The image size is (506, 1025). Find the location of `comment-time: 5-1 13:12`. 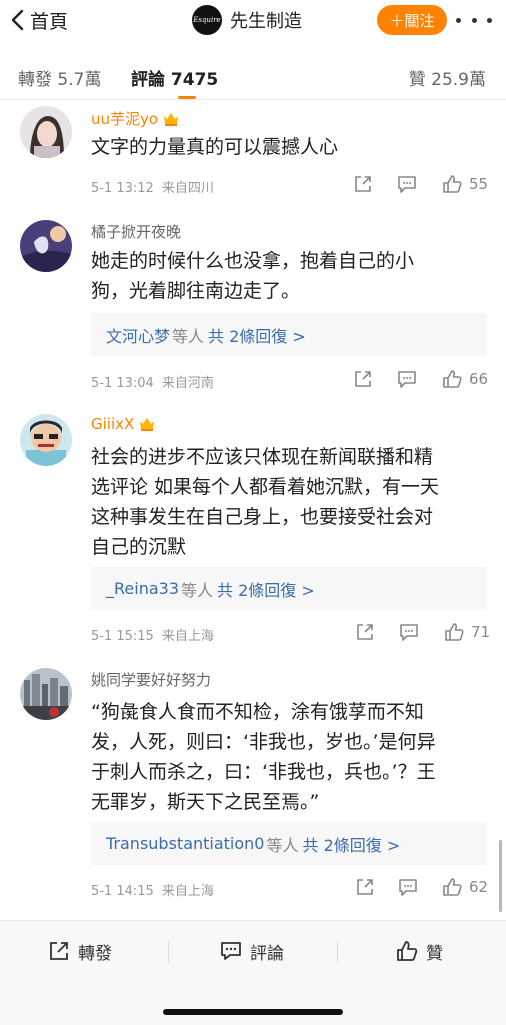

comment-time: 5-1 13:12 is located at coordinates (122, 188).